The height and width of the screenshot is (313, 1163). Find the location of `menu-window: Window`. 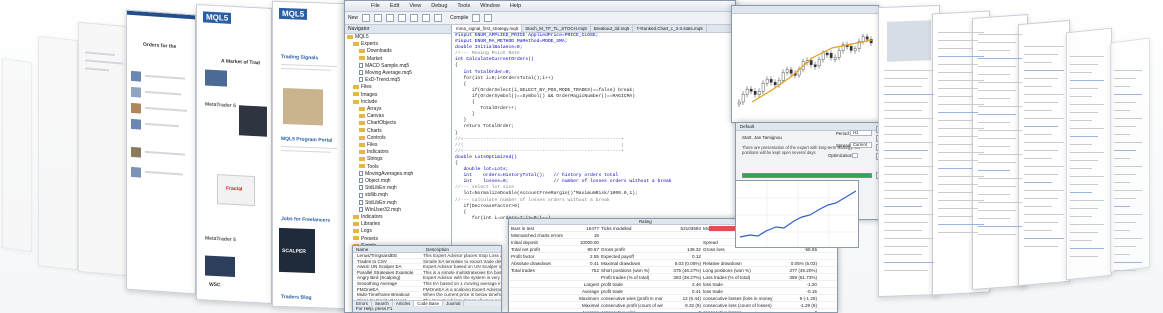

menu-window: Window is located at coordinates (490, 7).